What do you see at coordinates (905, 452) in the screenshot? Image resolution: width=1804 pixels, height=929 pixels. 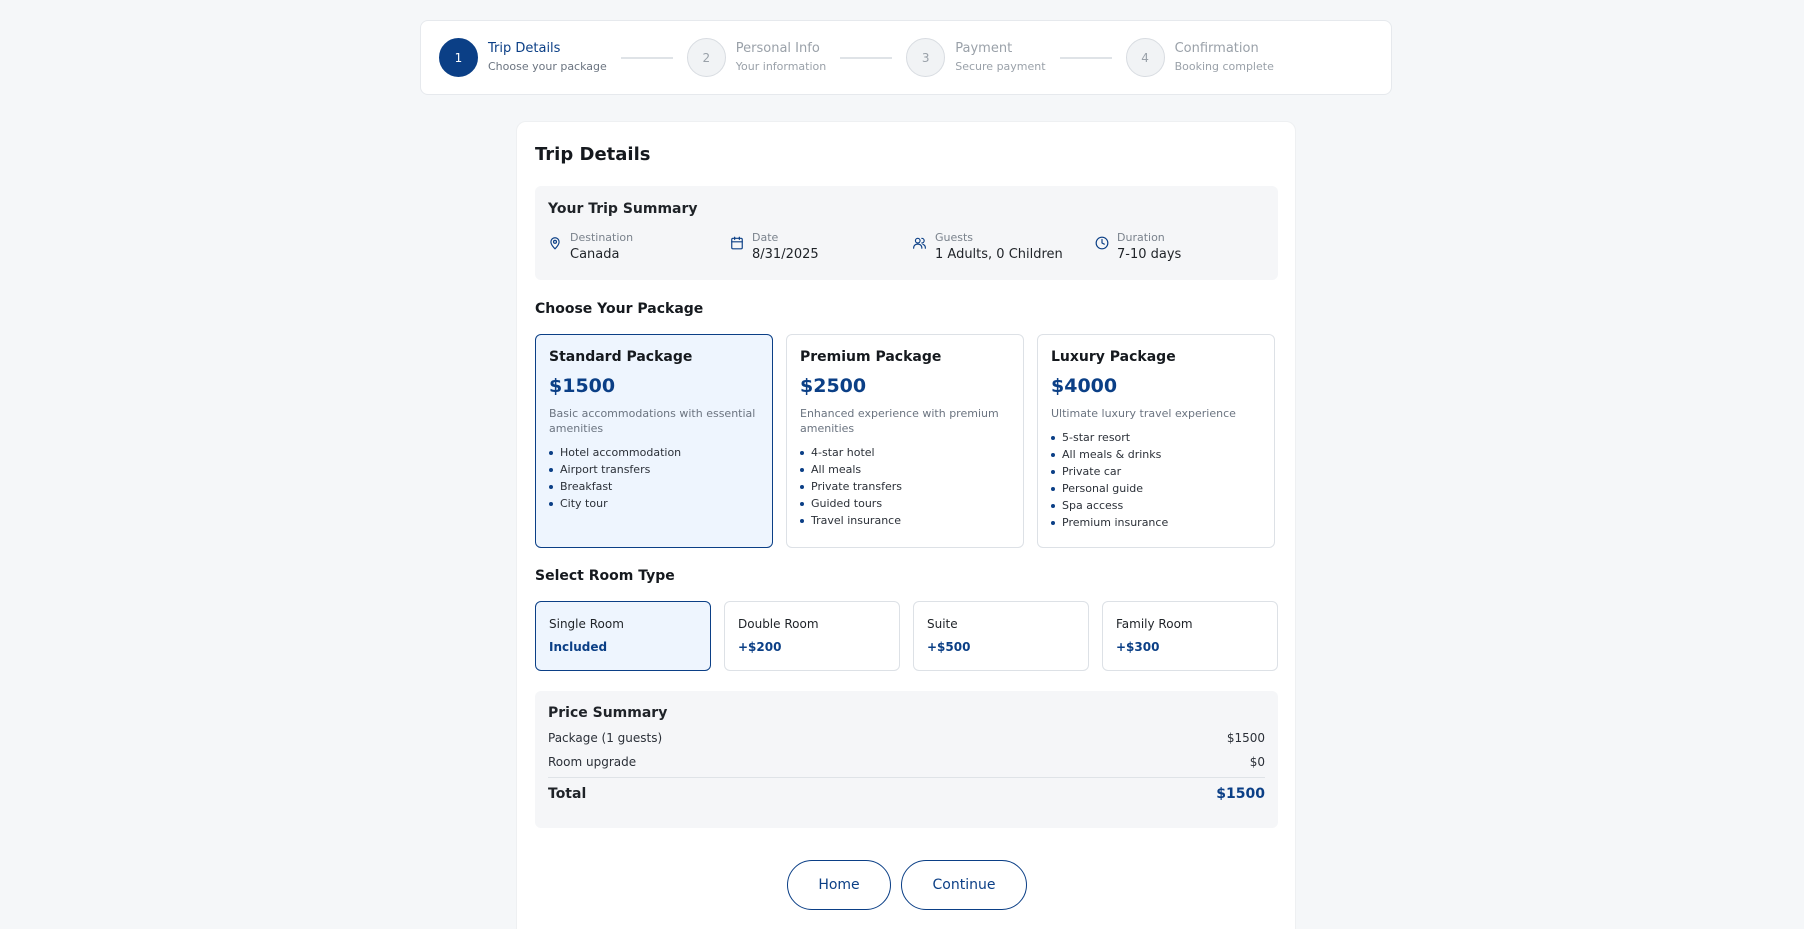 I see `feature-item: 4-star hotel` at bounding box center [905, 452].